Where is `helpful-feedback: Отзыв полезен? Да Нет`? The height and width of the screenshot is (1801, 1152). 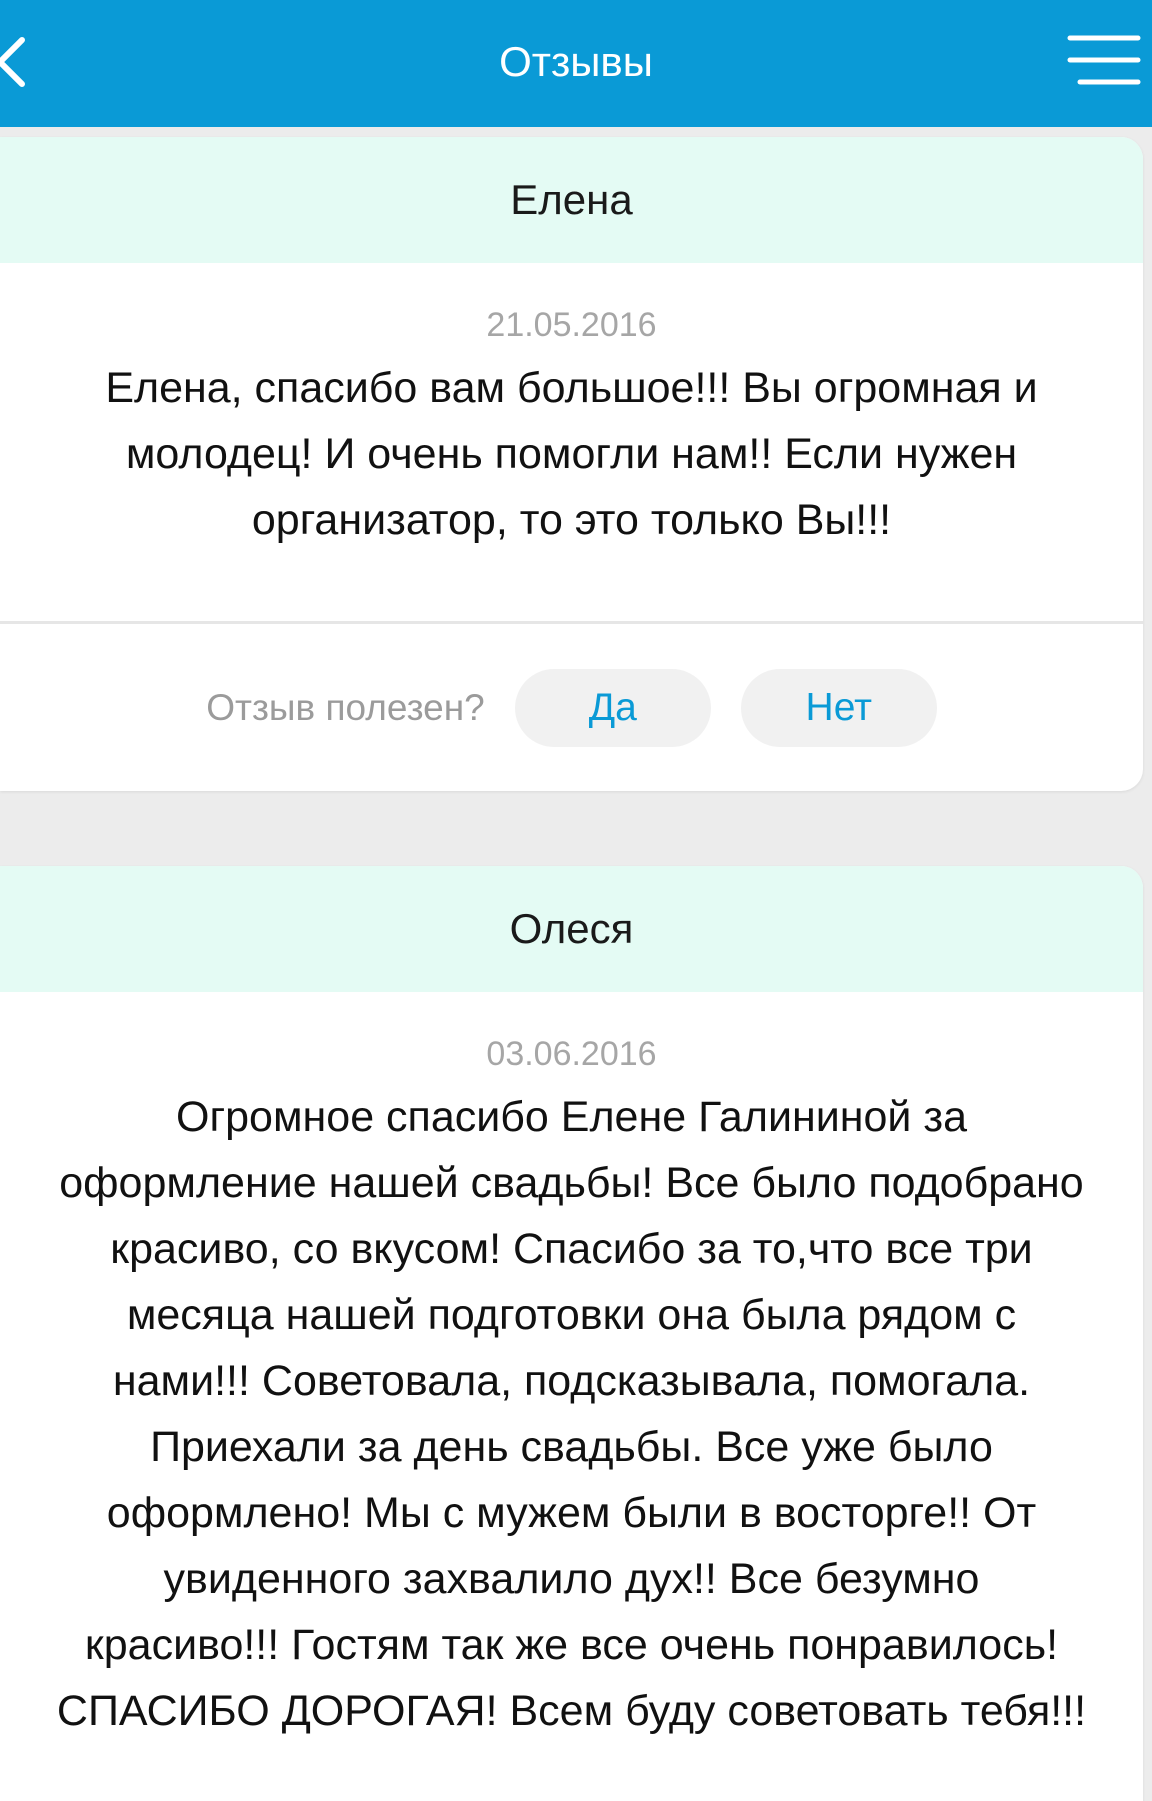 helpful-feedback: Отзыв полезен? Да Нет is located at coordinates (571, 707).